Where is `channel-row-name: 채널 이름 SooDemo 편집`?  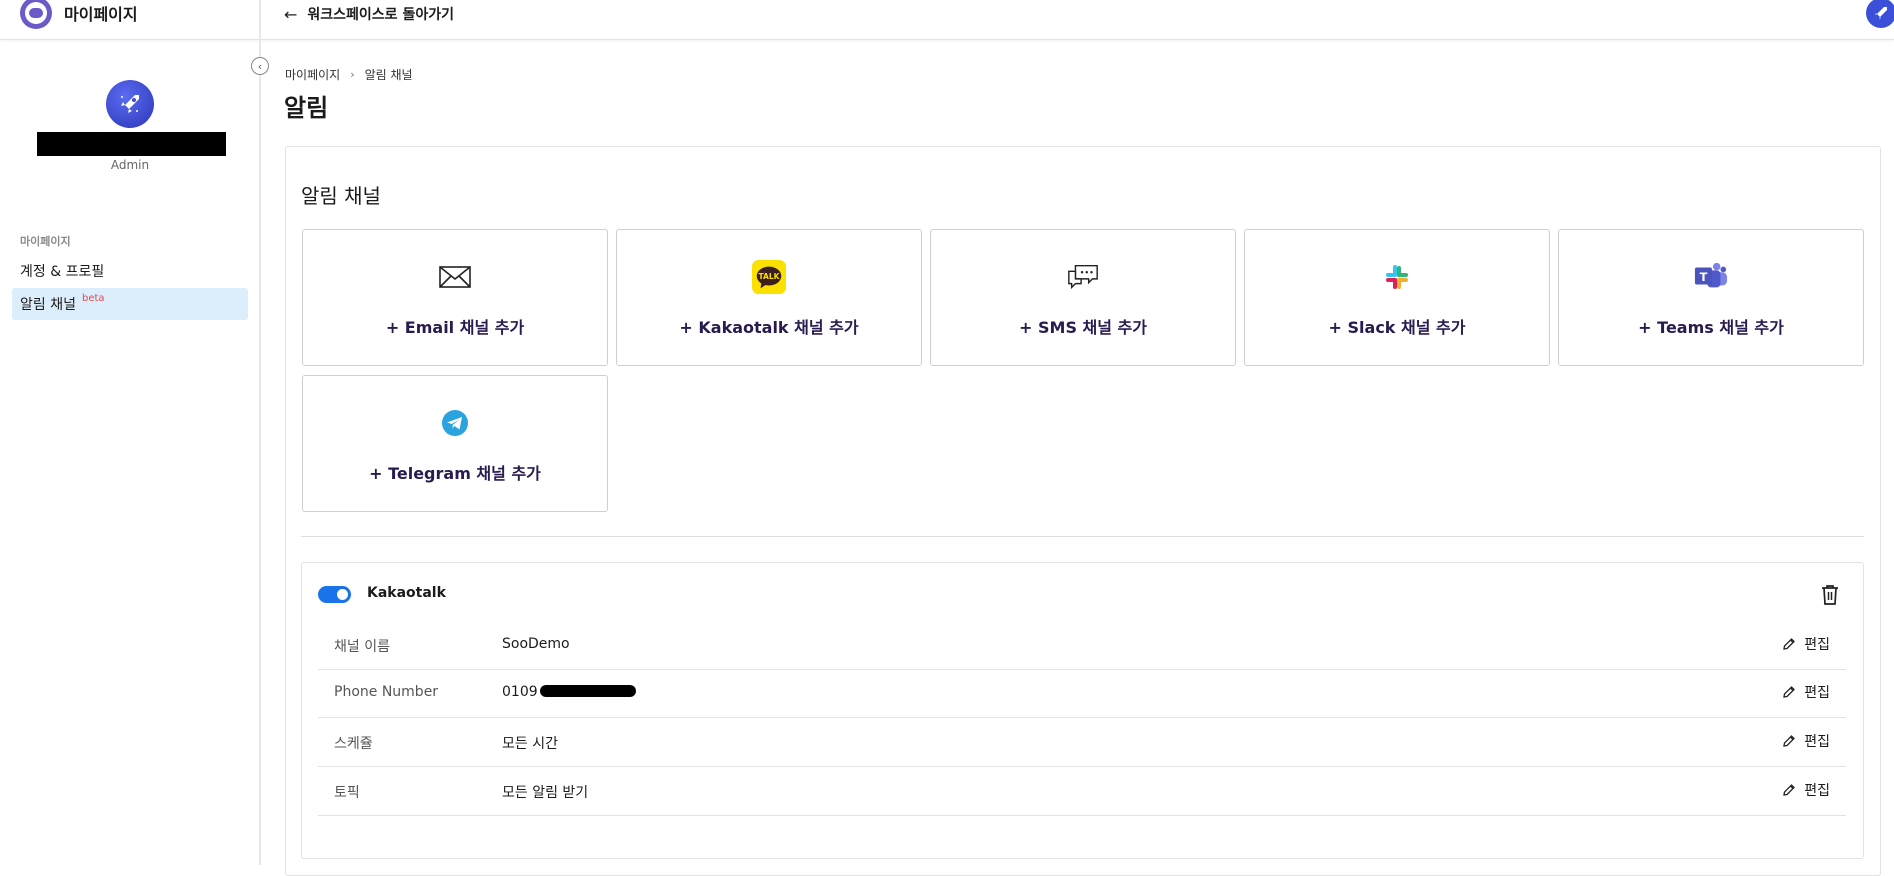
channel-row-name: 채널 이름 SooDemo 편집 is located at coordinates (1082, 646).